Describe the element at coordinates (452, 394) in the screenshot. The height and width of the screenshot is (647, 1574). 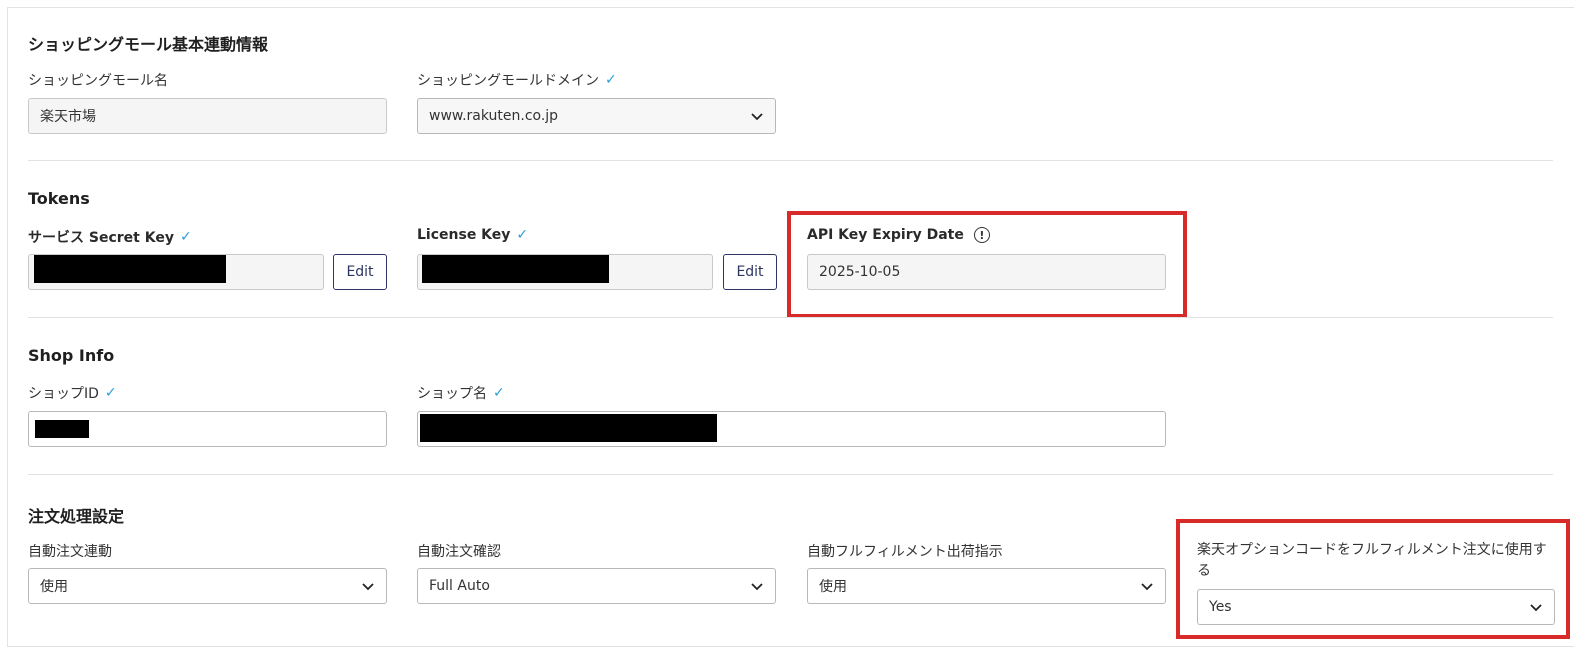
I see `shop-name-label-text: ショップ名` at that location.